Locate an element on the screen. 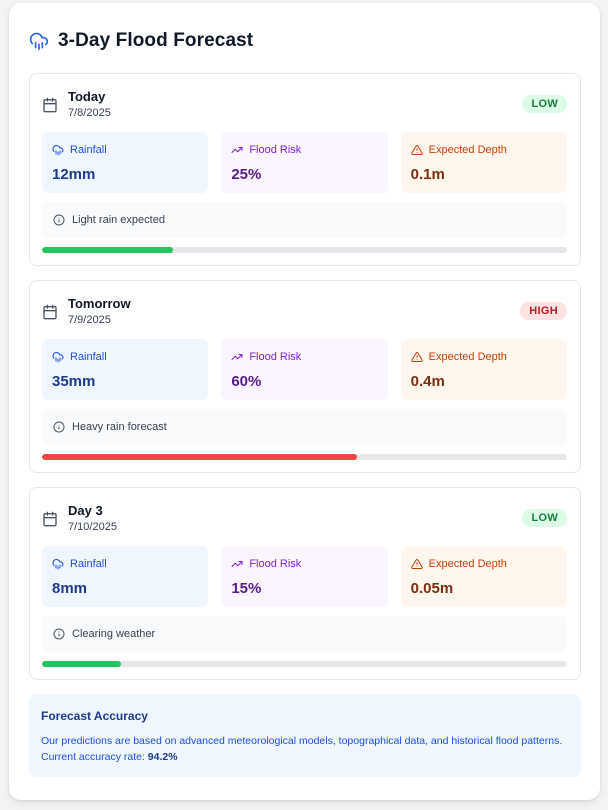  day-header: Today 7/8/2025 LOW is located at coordinates (304, 105).